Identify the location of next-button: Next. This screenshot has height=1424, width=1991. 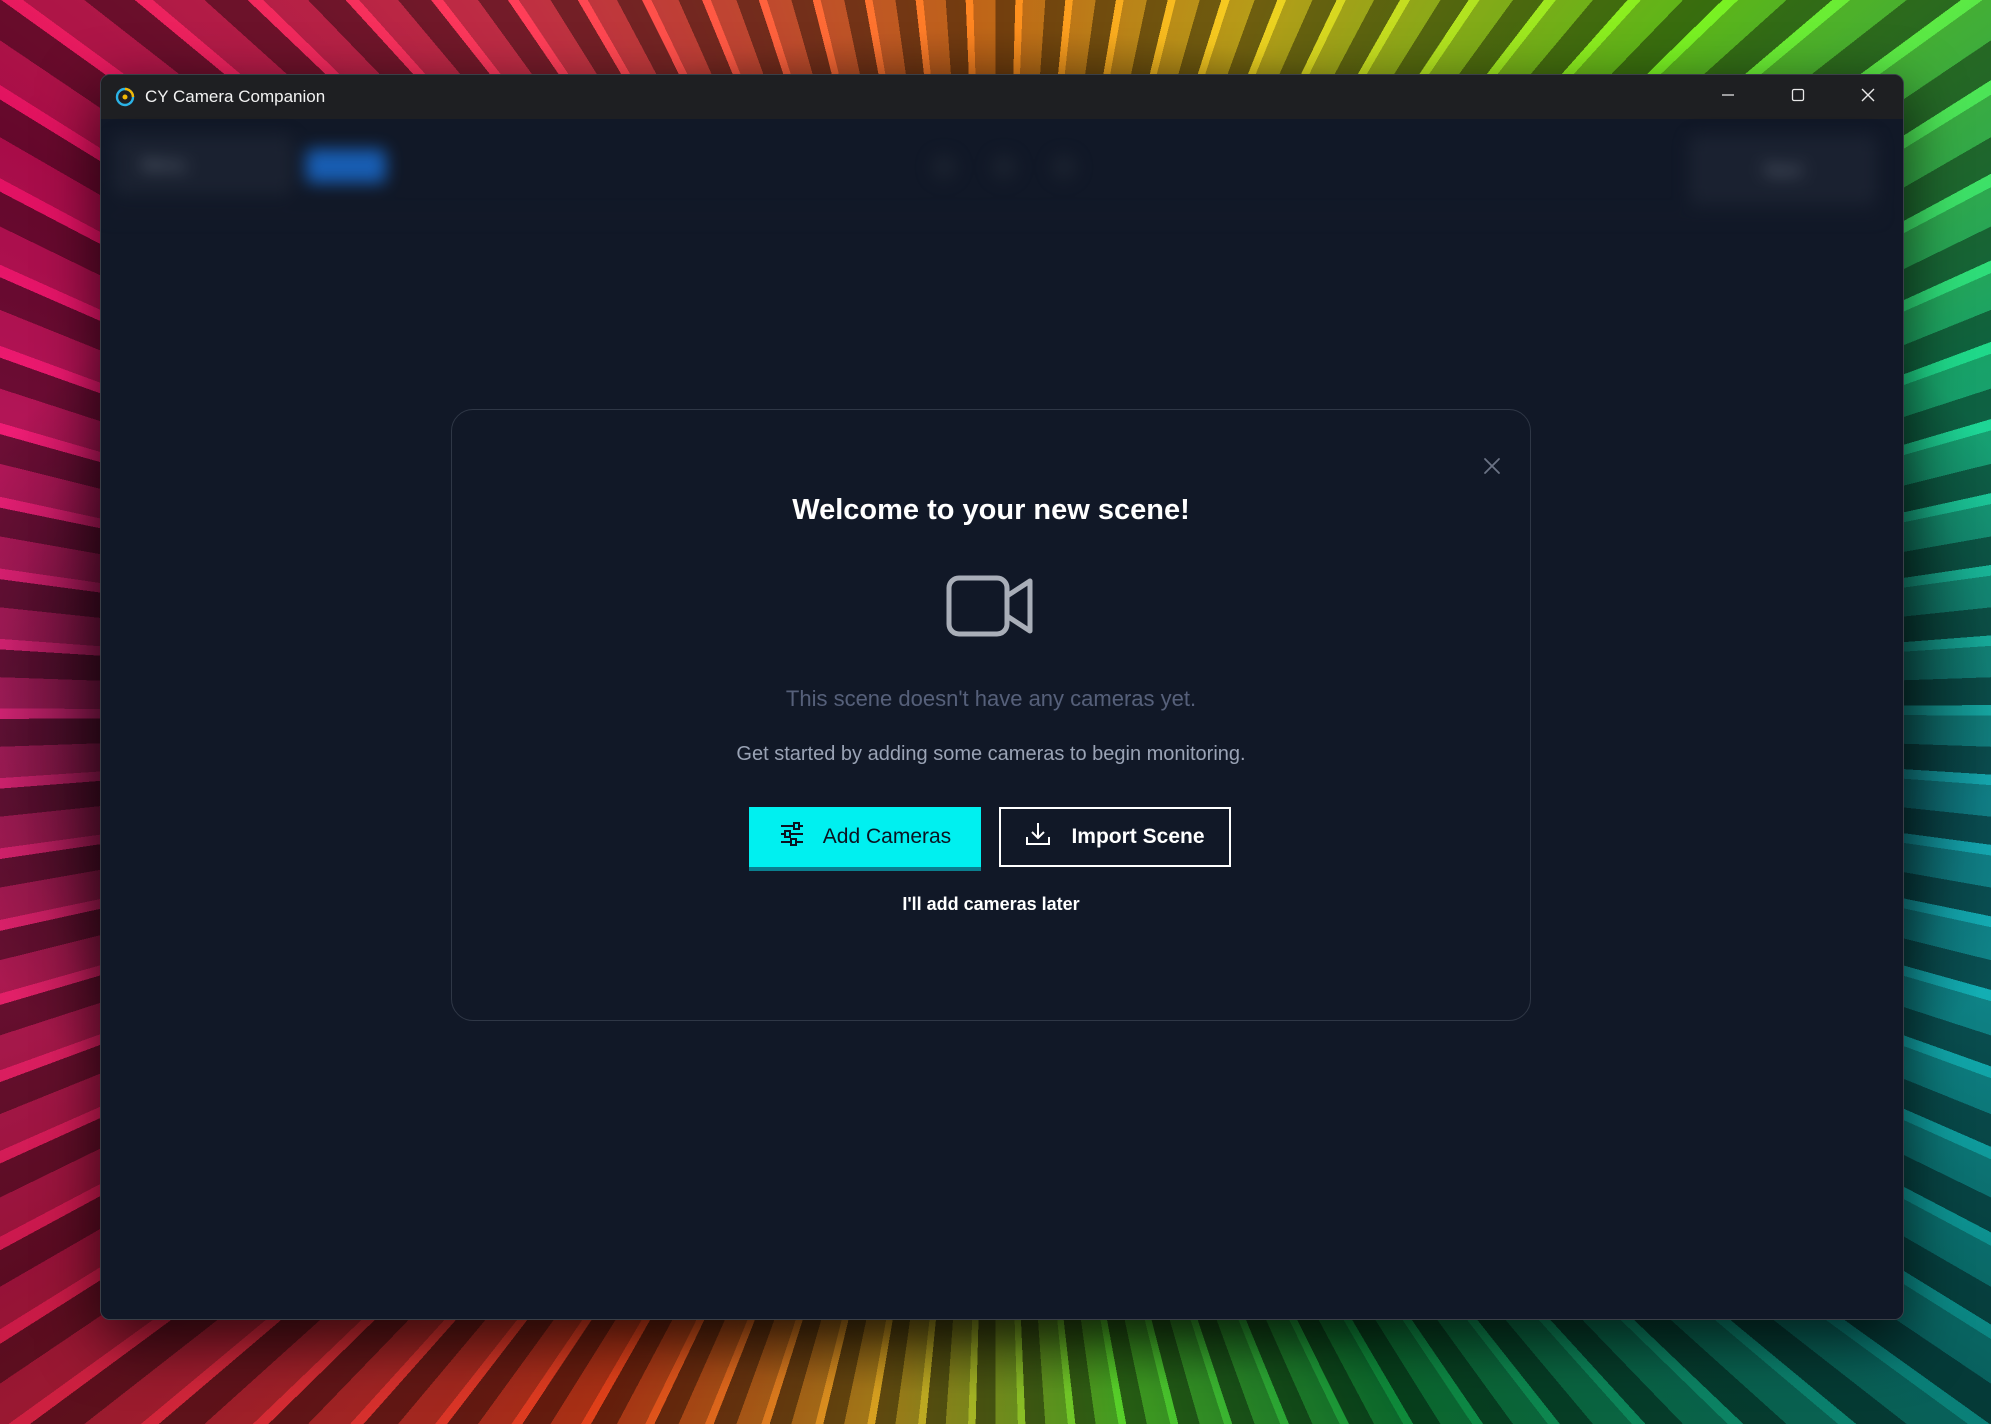
(1783, 170).